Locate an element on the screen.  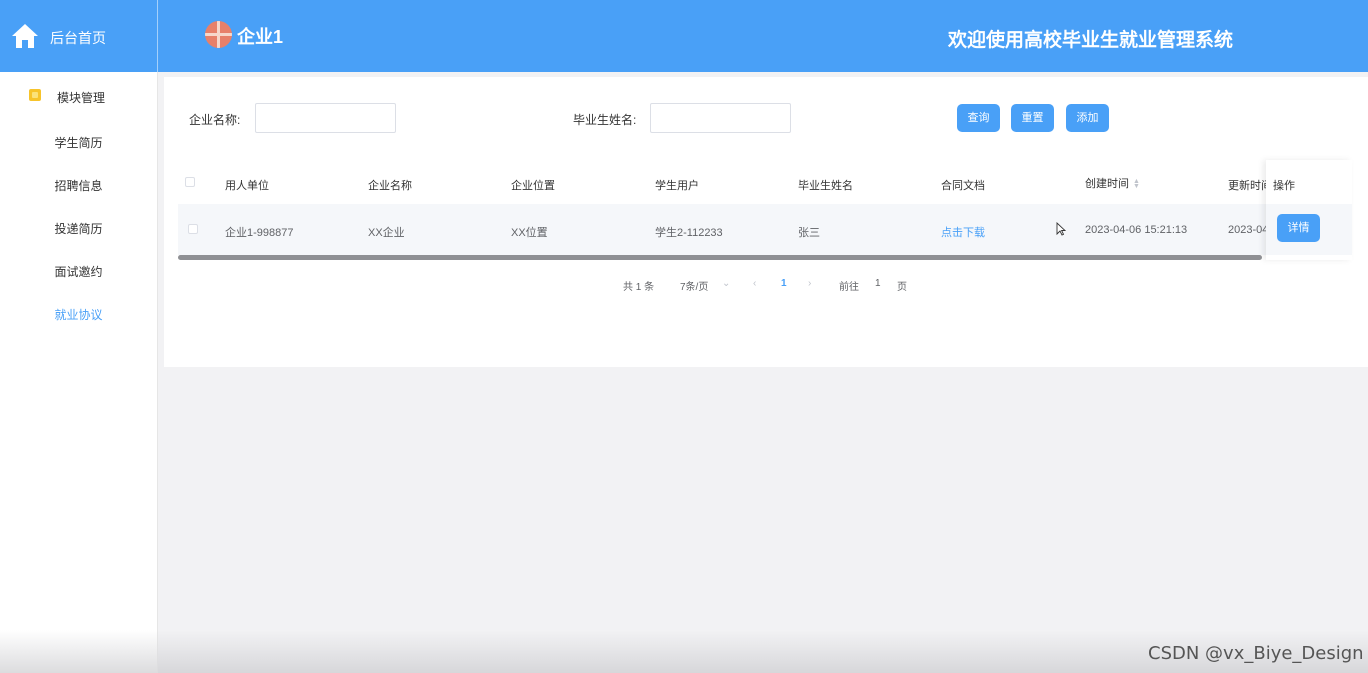
graduate-name-input is located at coordinates (720, 118).